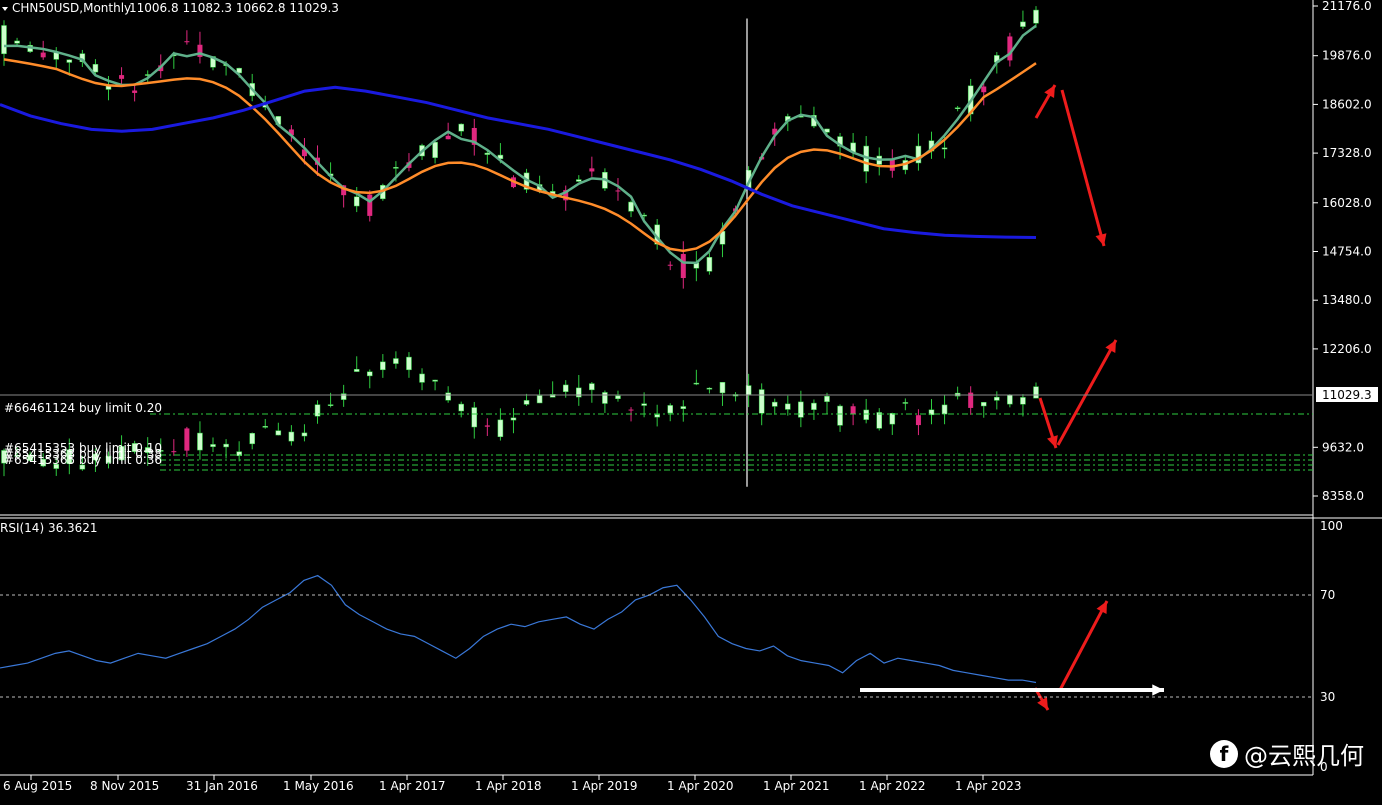 The width and height of the screenshot is (1382, 805). I want to click on time-tick-label: 1 Apr 2017, so click(412, 786).